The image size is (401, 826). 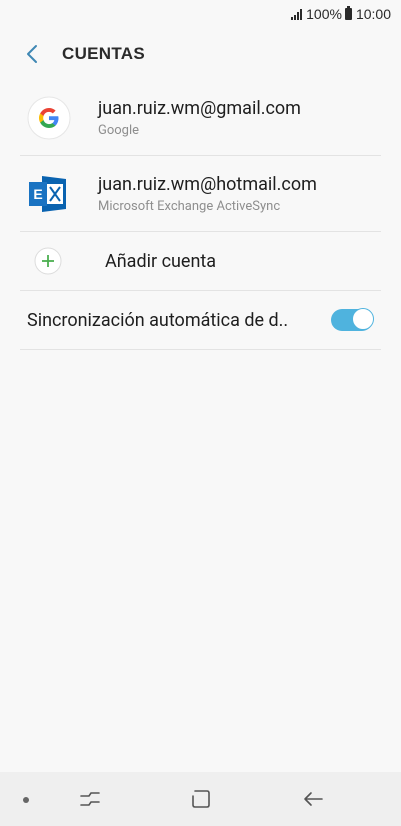 I want to click on account-provider: Google, so click(x=119, y=130).